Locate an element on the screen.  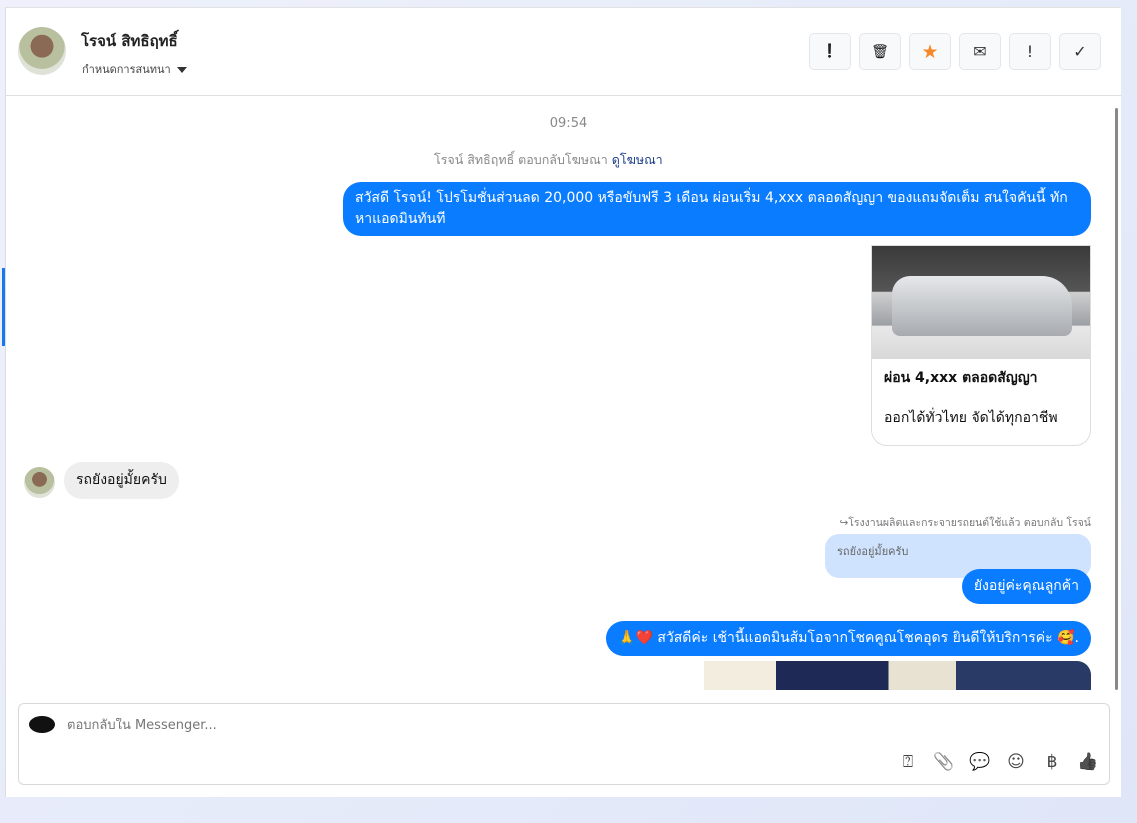
delete-button: 🗑 is located at coordinates (880, 51).